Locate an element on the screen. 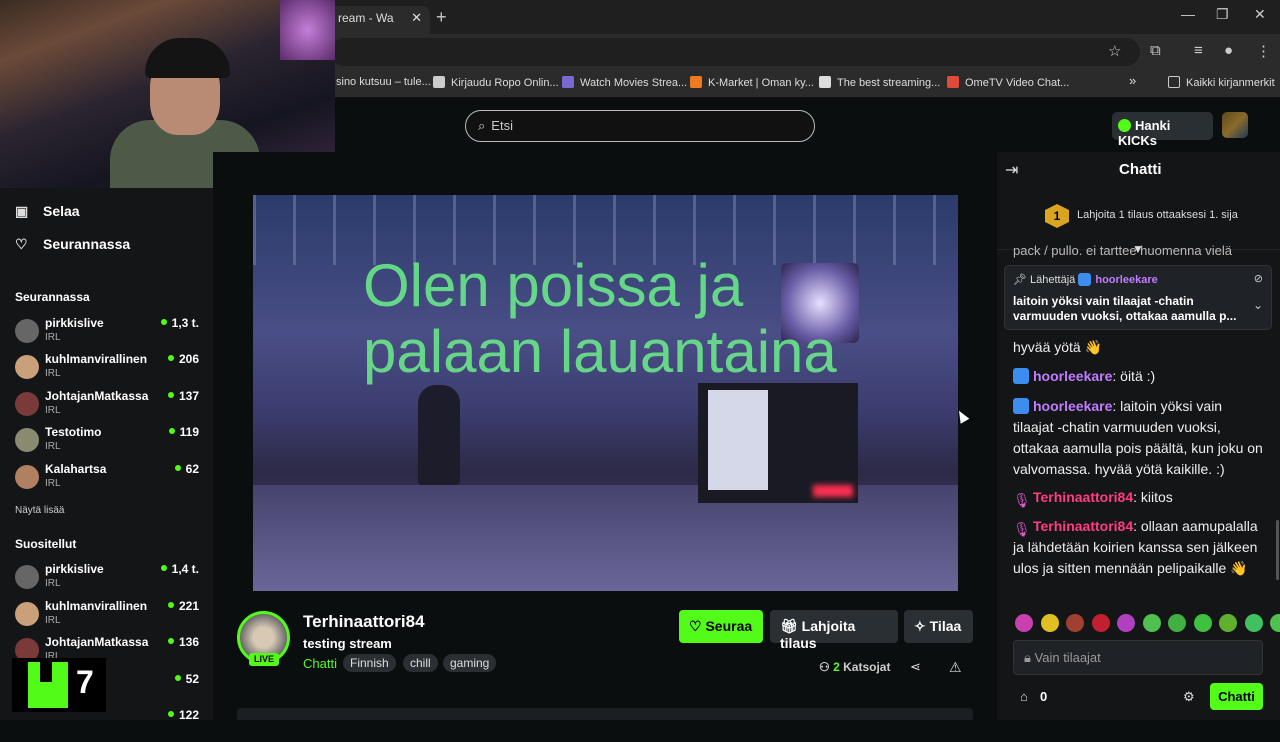 Image resolution: width=1280 pixels, height=742 pixels. menu-icon: ⋮ is located at coordinates (1263, 51).